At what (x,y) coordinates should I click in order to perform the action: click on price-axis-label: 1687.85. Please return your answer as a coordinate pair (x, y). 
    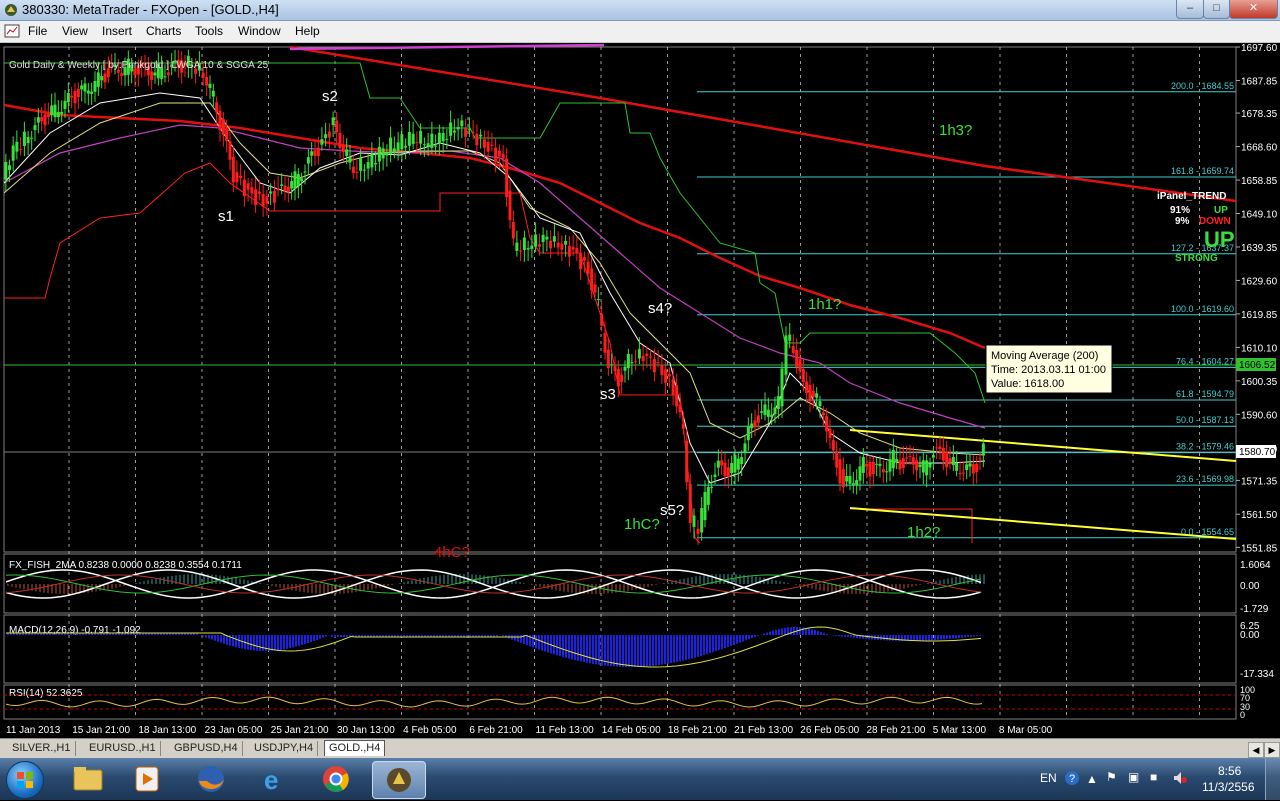
    Looking at the image, I should click on (1259, 81).